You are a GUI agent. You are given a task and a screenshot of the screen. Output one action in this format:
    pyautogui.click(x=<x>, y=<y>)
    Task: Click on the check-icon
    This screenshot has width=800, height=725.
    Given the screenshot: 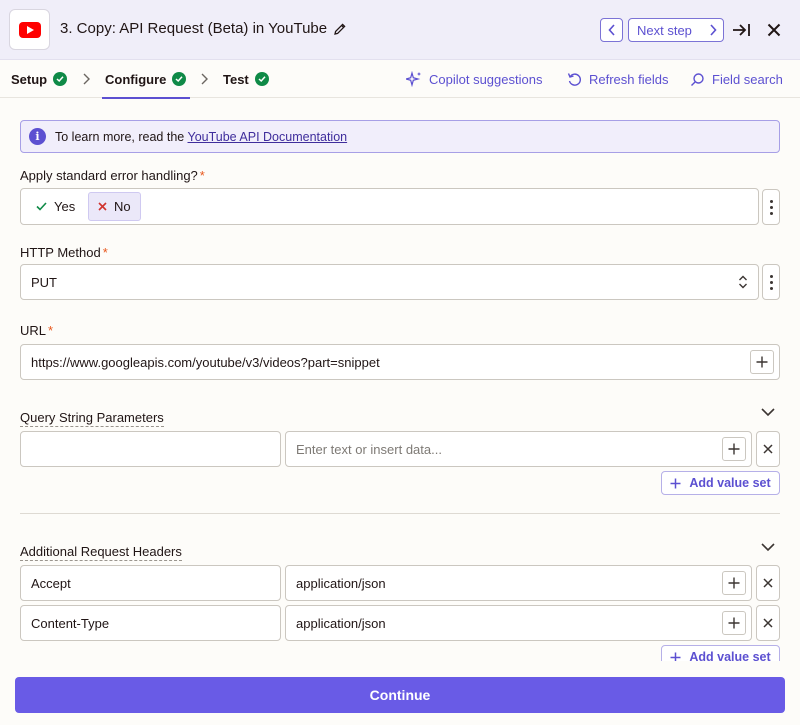 What is the action you would take?
    pyautogui.click(x=41, y=206)
    